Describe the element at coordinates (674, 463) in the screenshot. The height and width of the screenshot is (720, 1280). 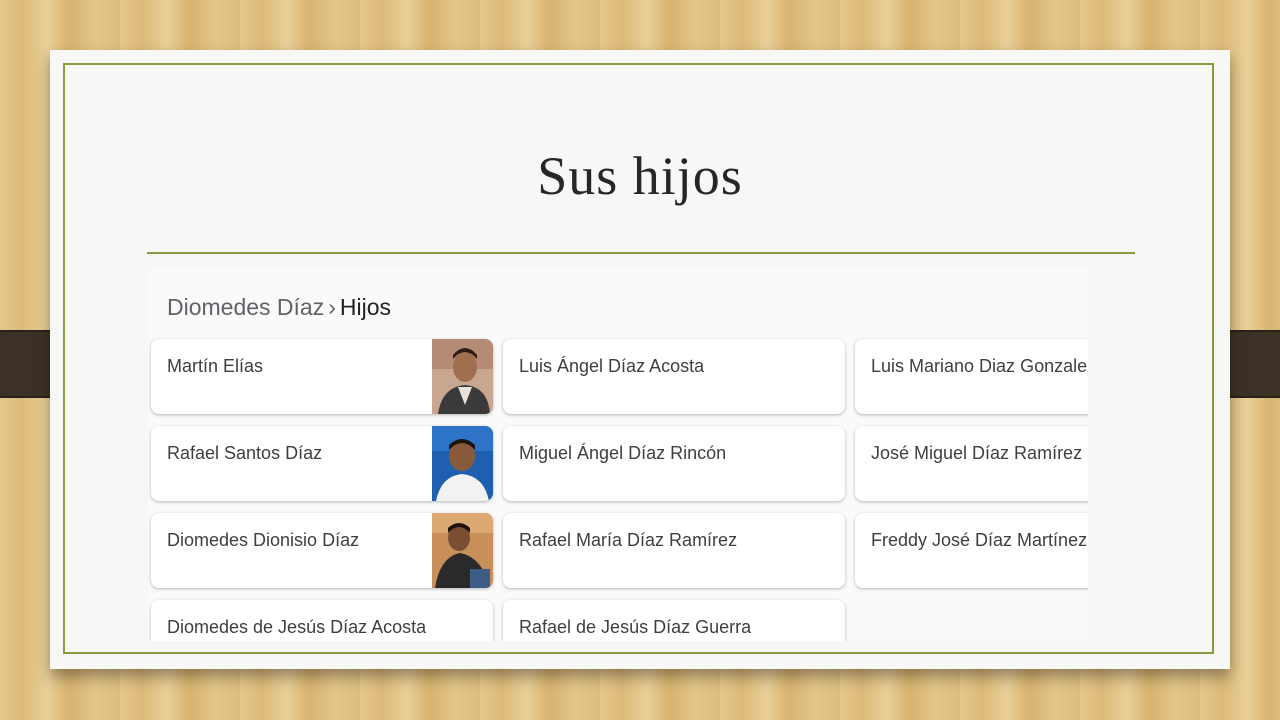
I see `child-card: Miguel Ángel Díaz Rincón` at that location.